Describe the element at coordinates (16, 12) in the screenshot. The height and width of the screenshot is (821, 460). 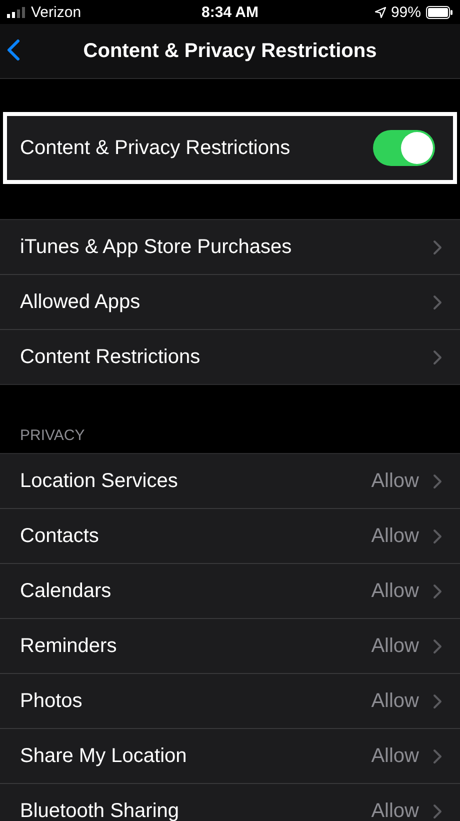
I see `signal-icon` at that location.